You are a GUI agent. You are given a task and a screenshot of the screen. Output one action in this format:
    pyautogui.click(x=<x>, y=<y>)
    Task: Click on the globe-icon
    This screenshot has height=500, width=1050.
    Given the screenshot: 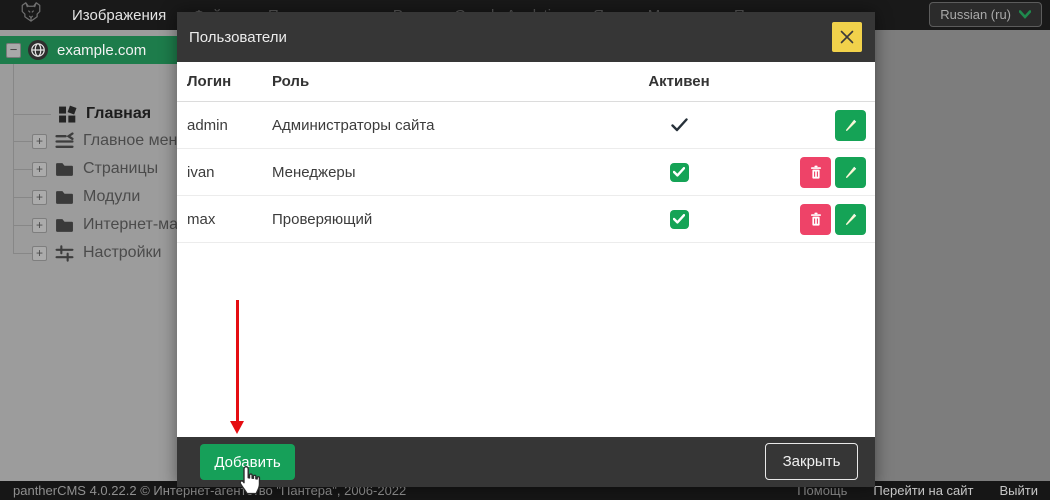 What is the action you would take?
    pyautogui.click(x=38, y=50)
    